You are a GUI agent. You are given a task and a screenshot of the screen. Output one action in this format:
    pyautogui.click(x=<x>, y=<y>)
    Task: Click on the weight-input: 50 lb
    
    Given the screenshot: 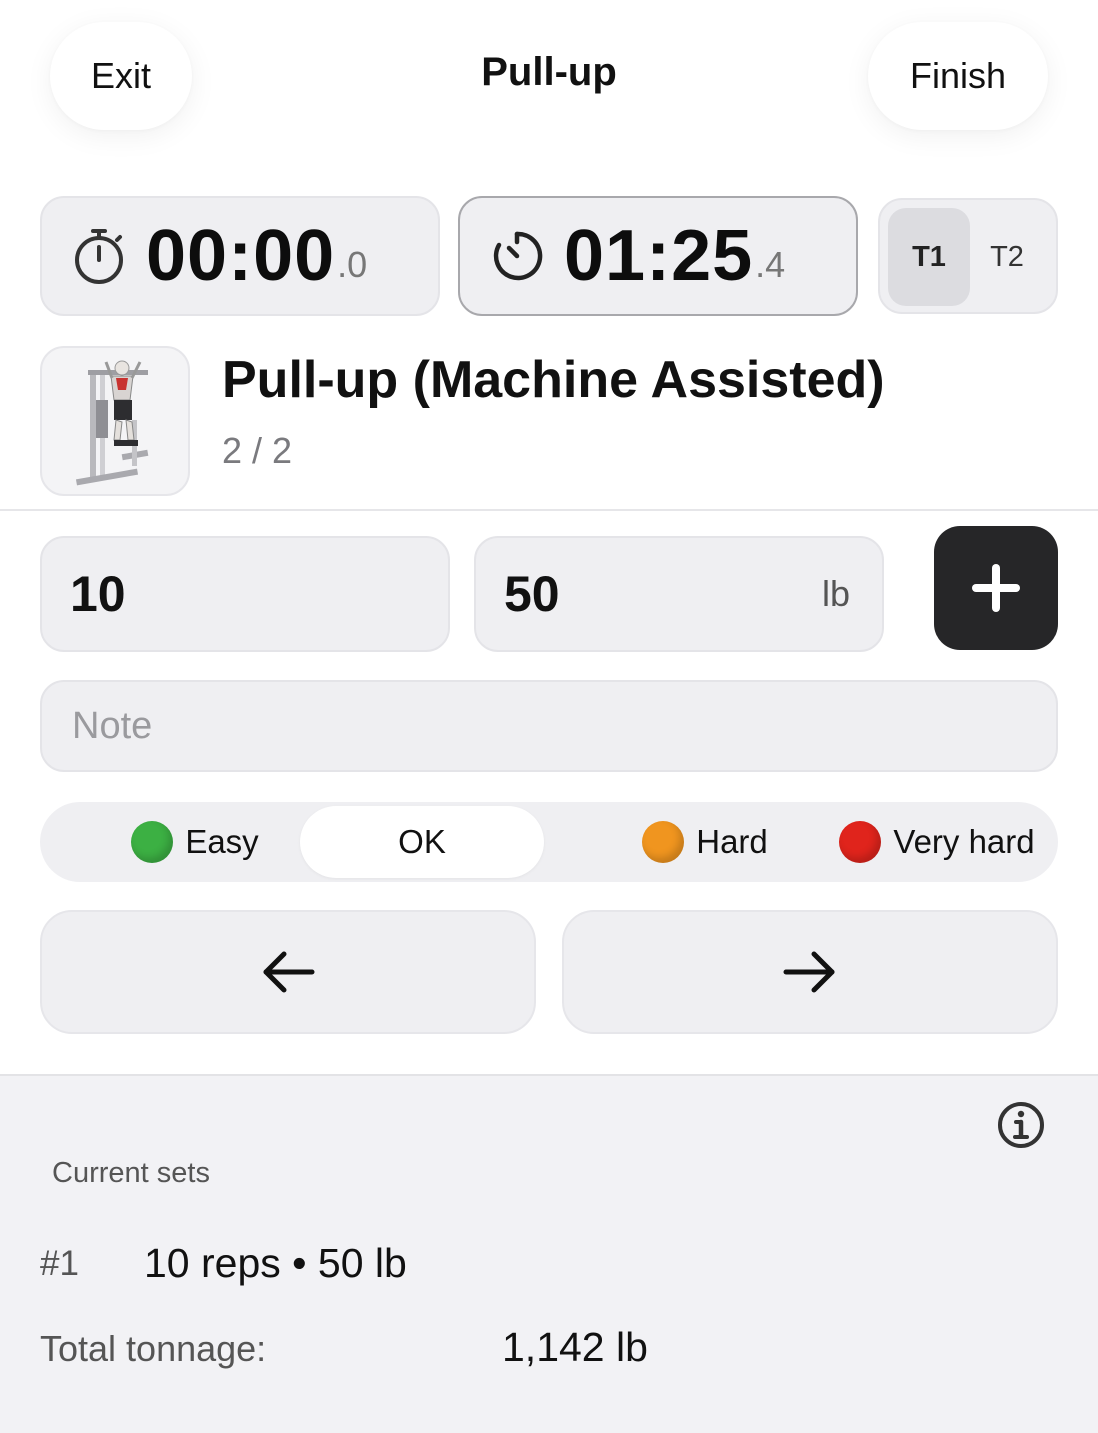 What is the action you would take?
    pyautogui.click(x=679, y=594)
    